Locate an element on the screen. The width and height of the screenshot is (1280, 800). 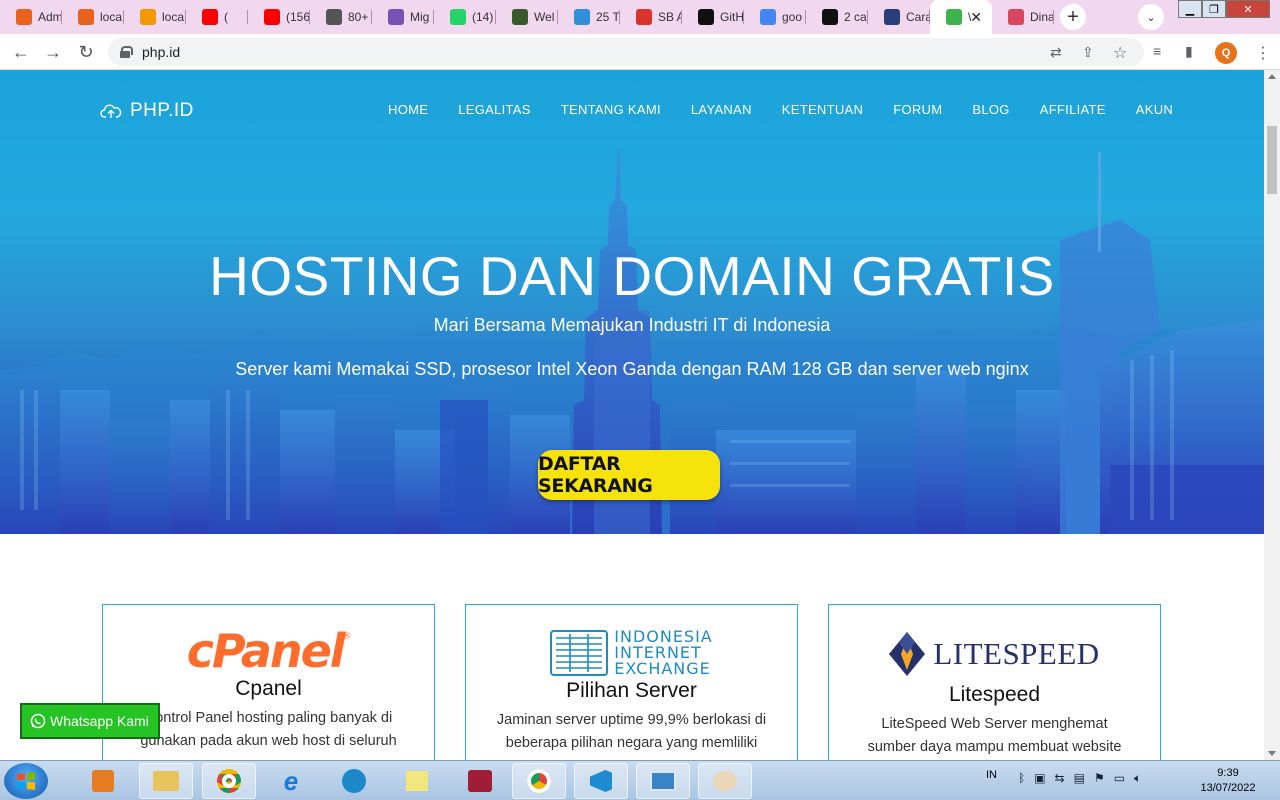
browser-tab: 2 ca is located at coordinates (837, 17).